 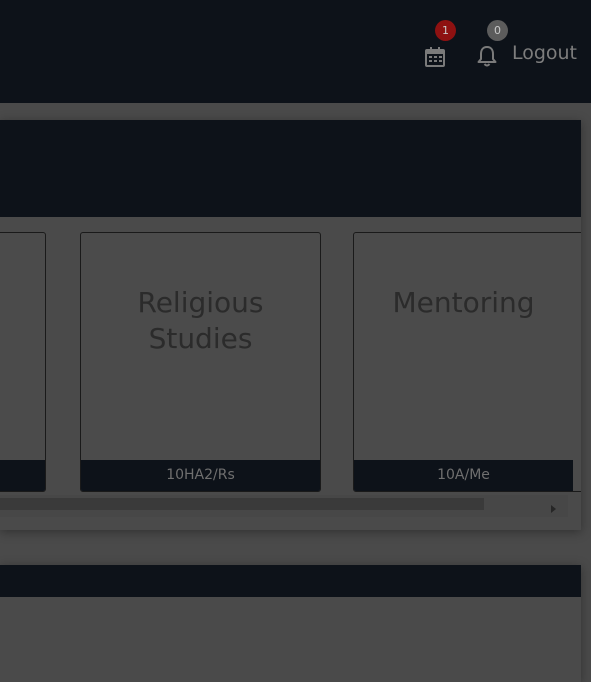 What do you see at coordinates (445, 30) in the screenshot?
I see `calendar-badge: 1` at bounding box center [445, 30].